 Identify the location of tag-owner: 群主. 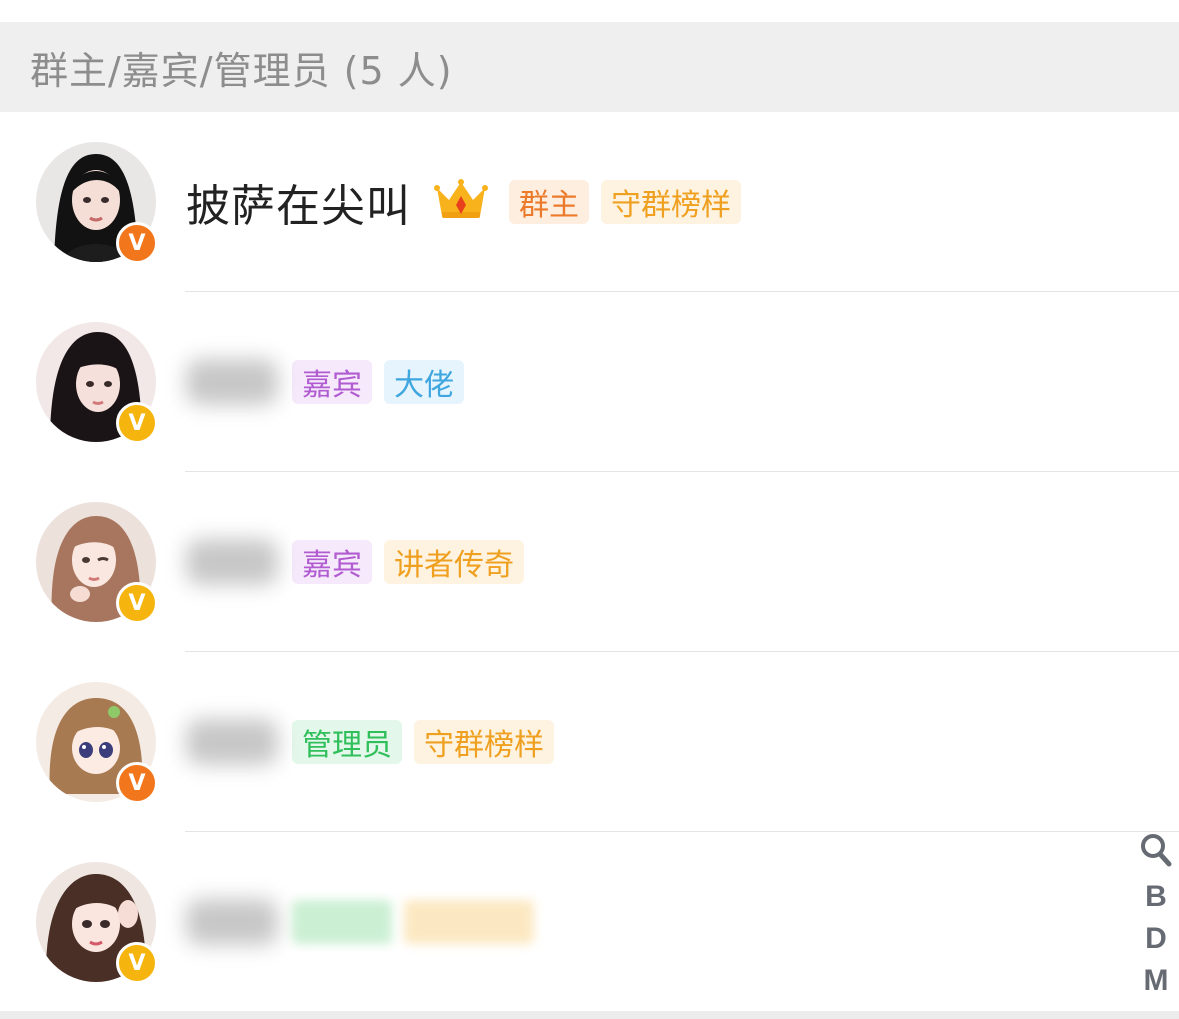
(549, 202).